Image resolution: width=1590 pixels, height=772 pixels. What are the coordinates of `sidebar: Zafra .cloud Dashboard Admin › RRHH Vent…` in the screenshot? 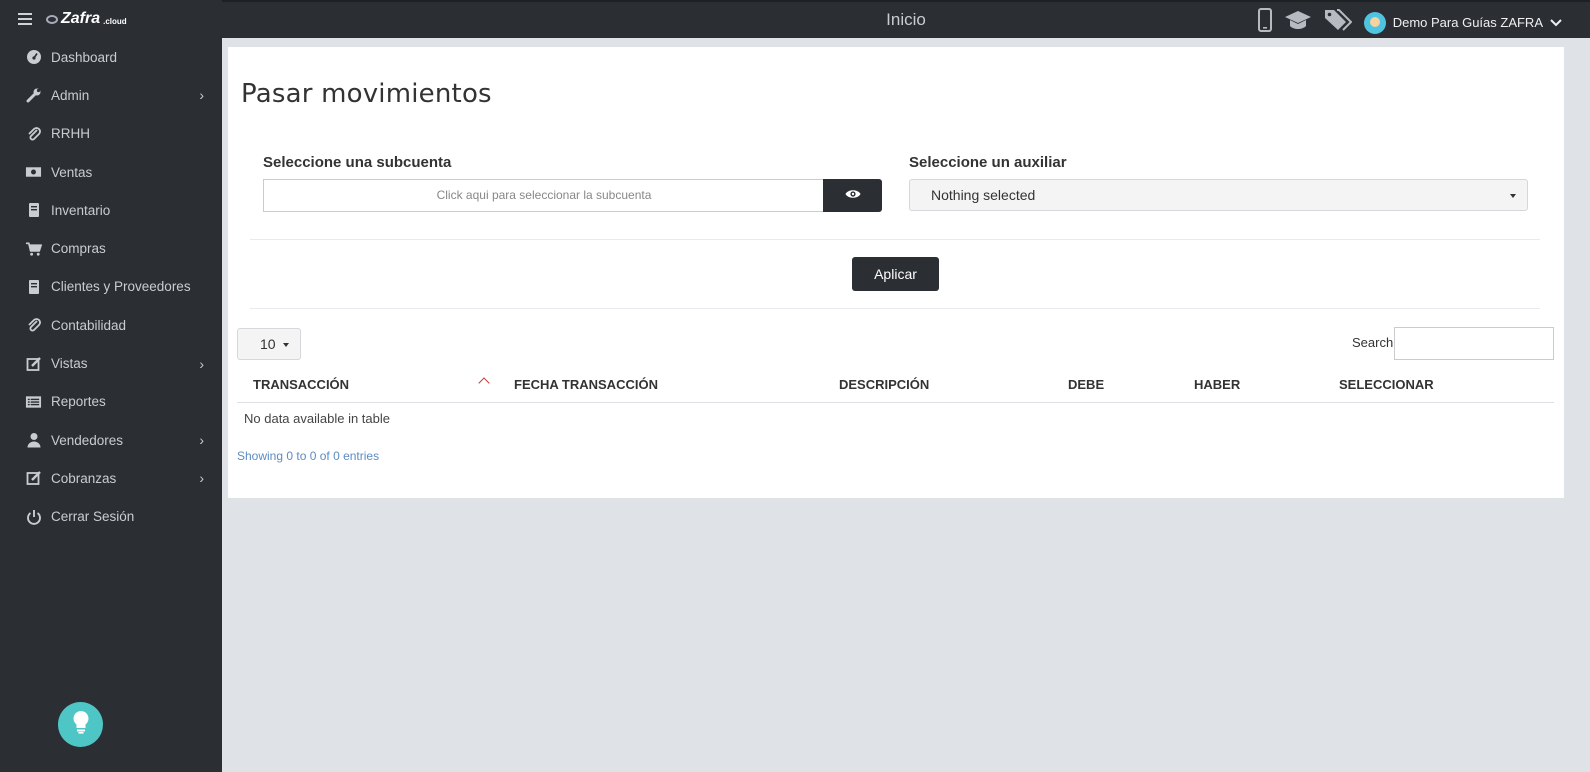 It's located at (111, 386).